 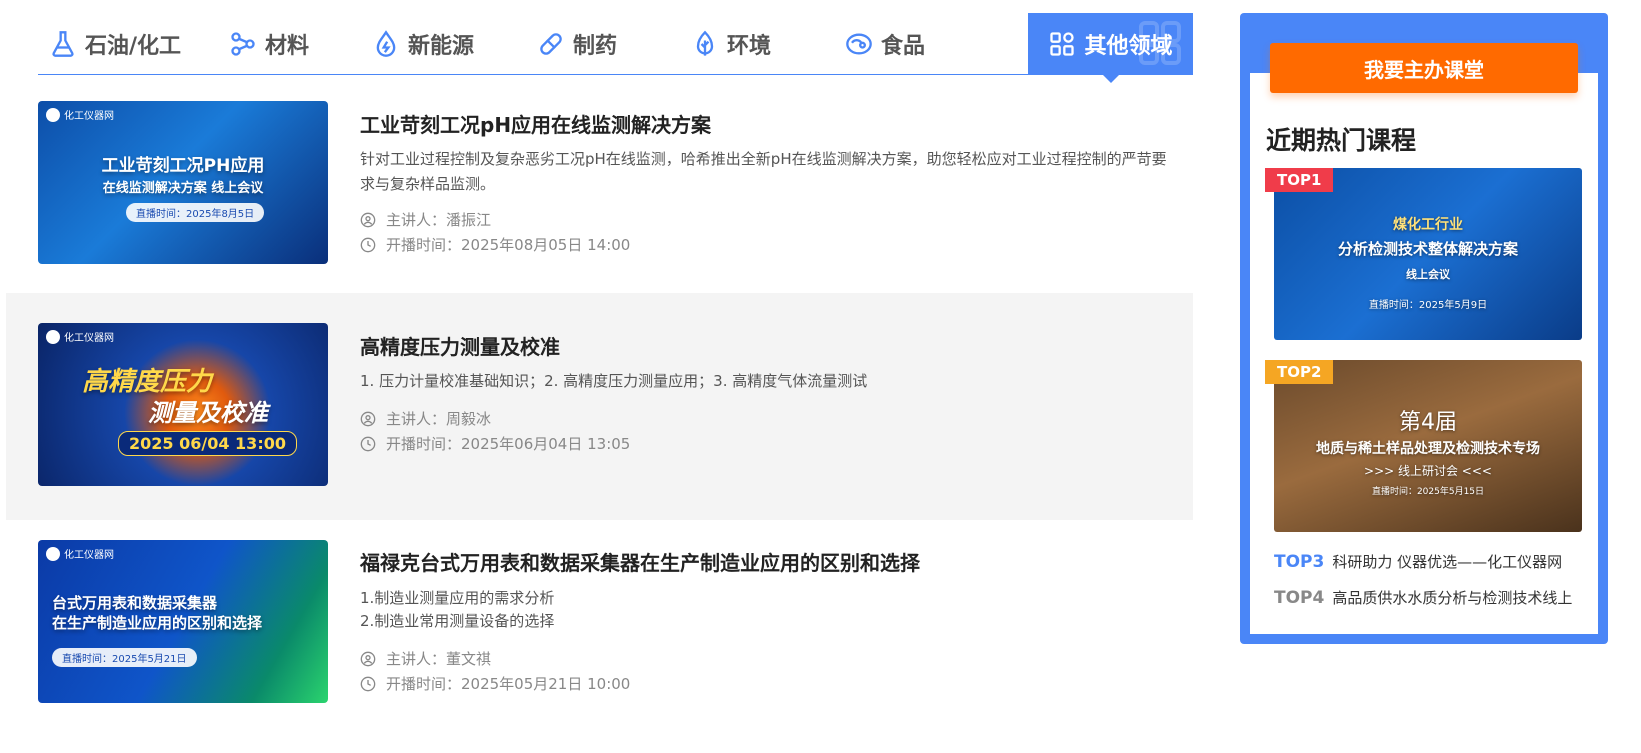 I want to click on hot-course-link-top4: TOP4 高品质供水水质分析与检测技术线上, so click(x=1429, y=597).